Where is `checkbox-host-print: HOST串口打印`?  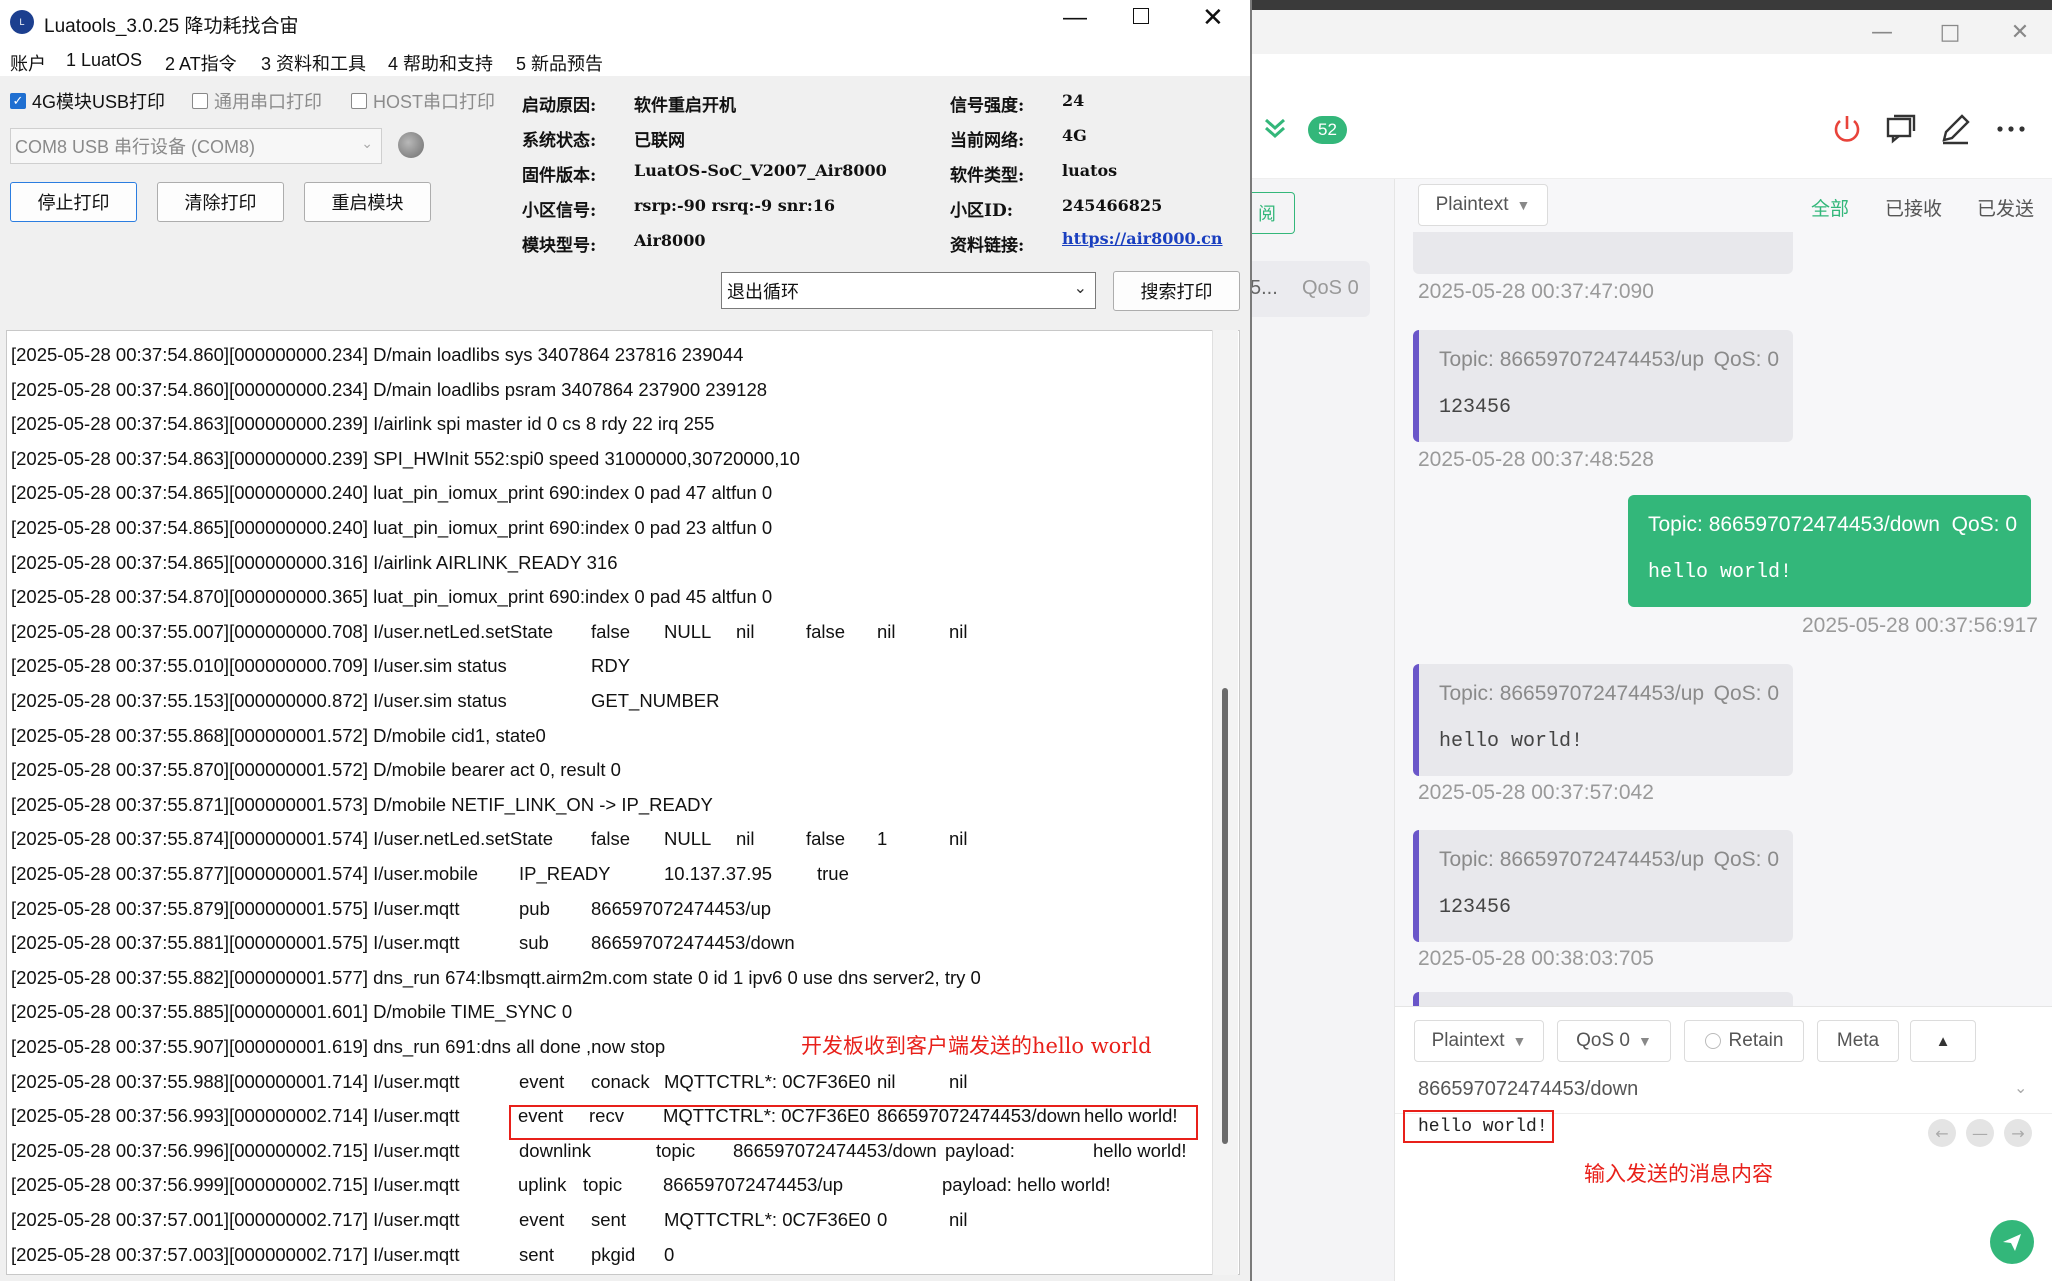 checkbox-host-print: HOST串口打印 is located at coordinates (423, 101).